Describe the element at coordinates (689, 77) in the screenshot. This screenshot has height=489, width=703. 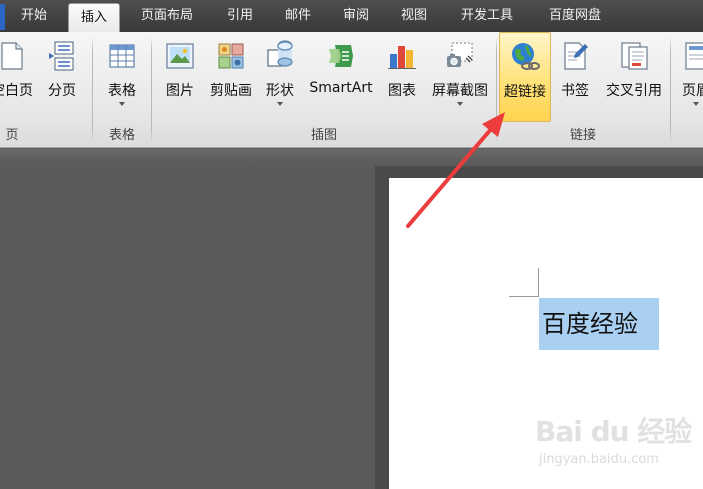
I see `header-button: 页眉` at that location.